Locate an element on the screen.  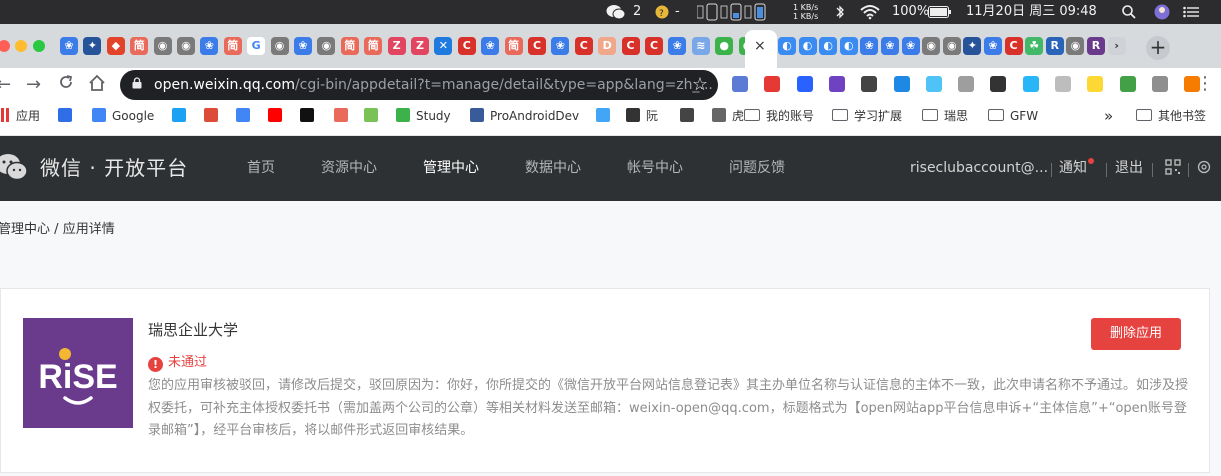
bookmarks-overflow-icon: » is located at coordinates (1108, 116).